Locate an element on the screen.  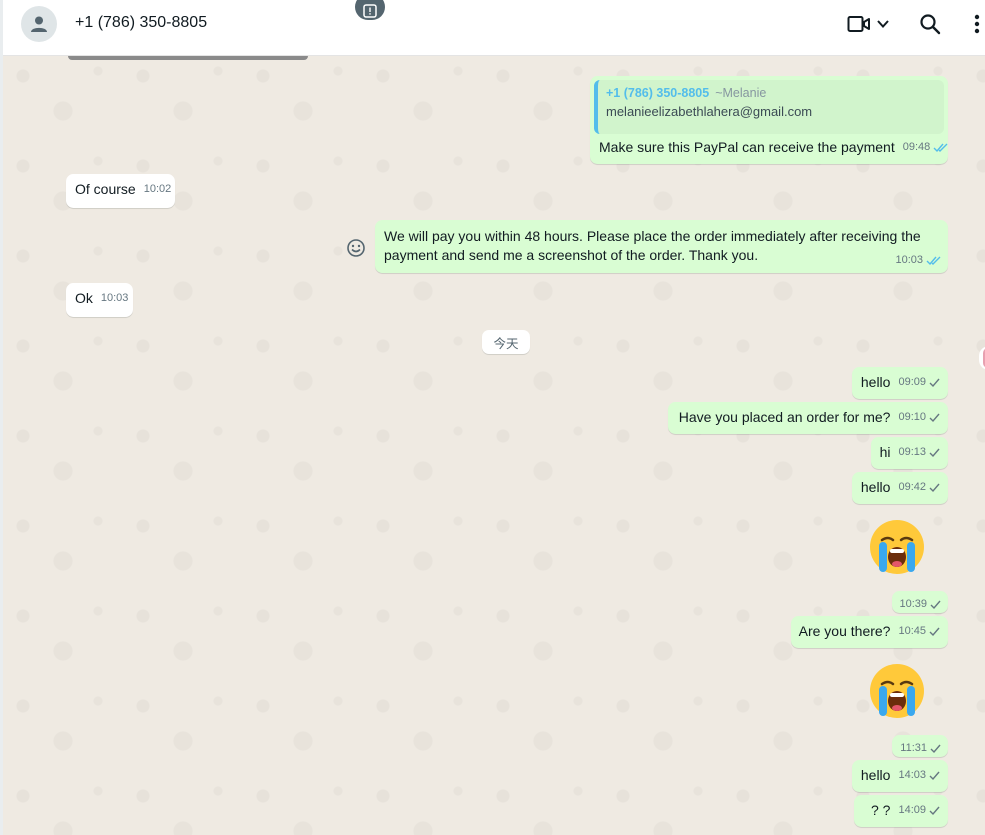
message-bubble-outgoing: 10:39 is located at coordinates (920, 602).